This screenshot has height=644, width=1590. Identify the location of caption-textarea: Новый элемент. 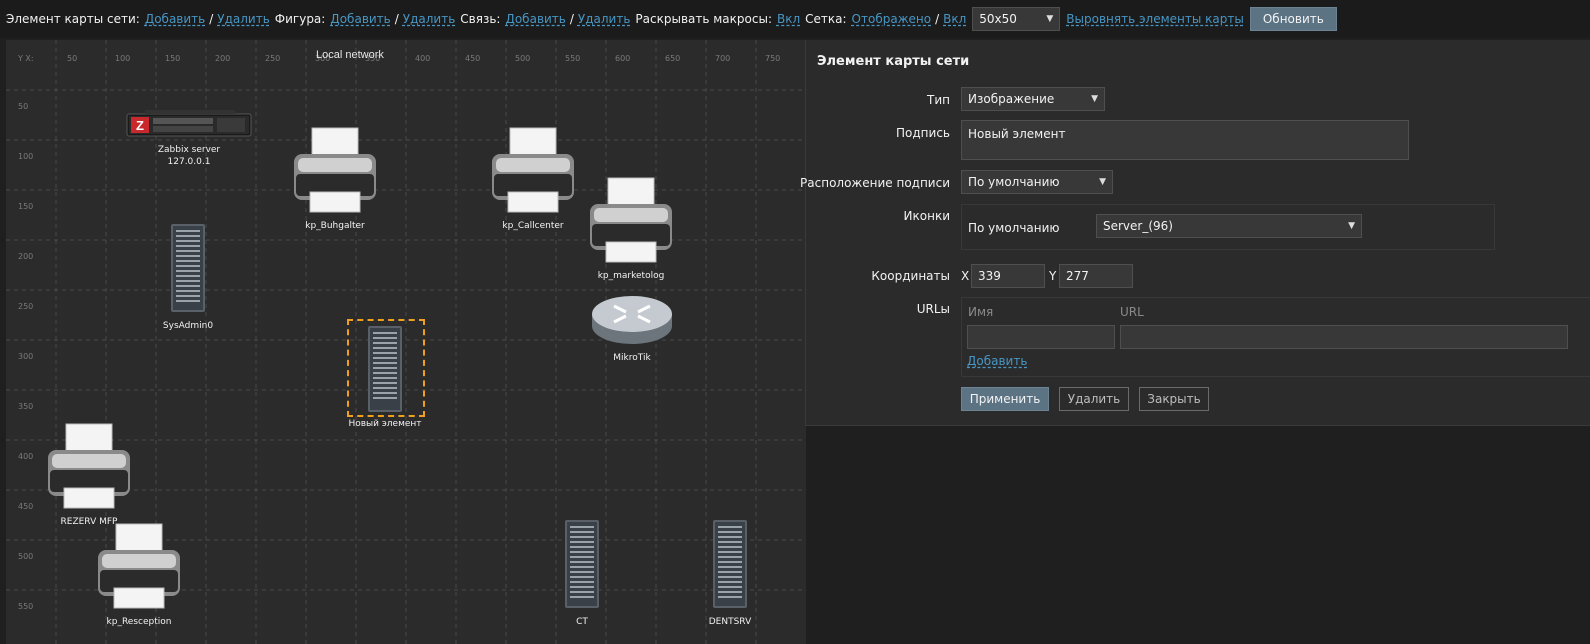
(1185, 140).